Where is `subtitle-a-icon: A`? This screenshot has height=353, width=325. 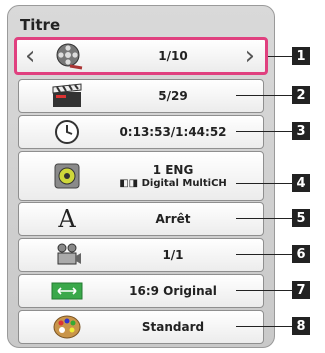
subtitle-a-icon: A is located at coordinates (67, 219).